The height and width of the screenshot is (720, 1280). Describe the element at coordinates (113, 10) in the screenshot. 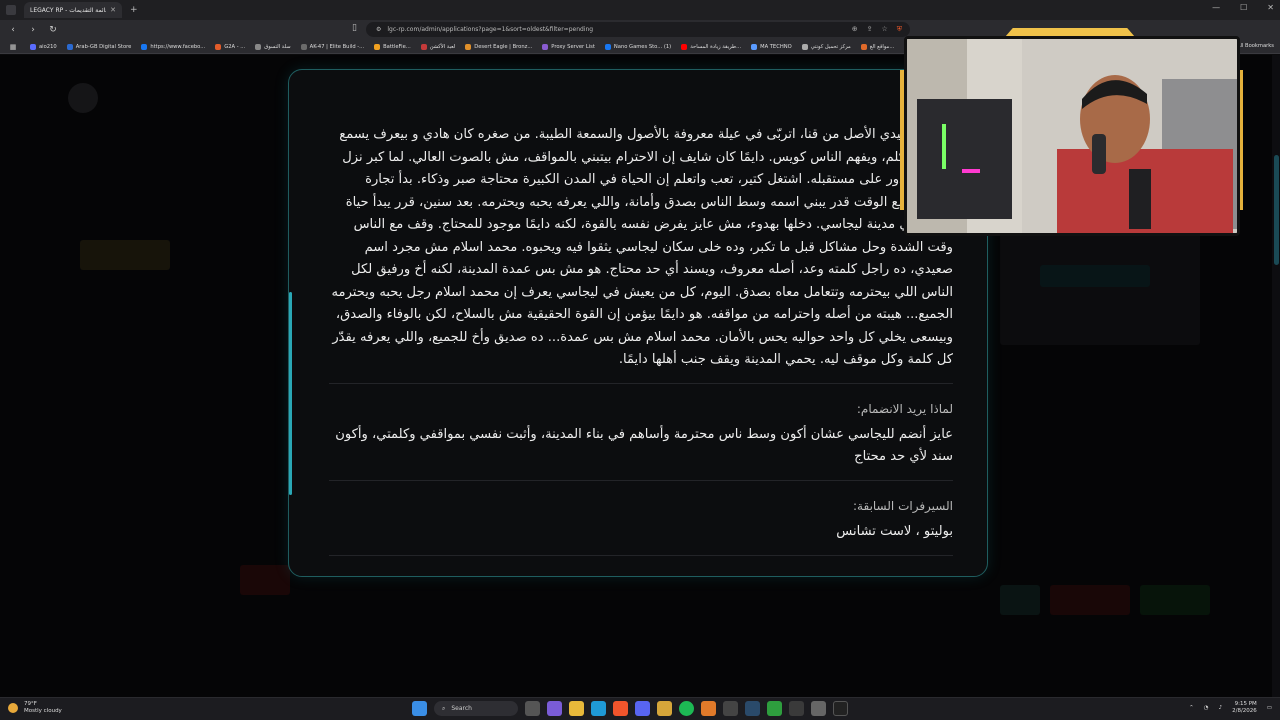

I see `close-icon: ✕` at that location.